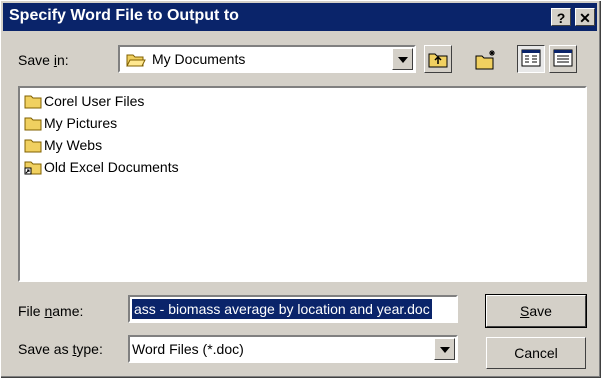  I want to click on up-one-level-button, so click(438, 59).